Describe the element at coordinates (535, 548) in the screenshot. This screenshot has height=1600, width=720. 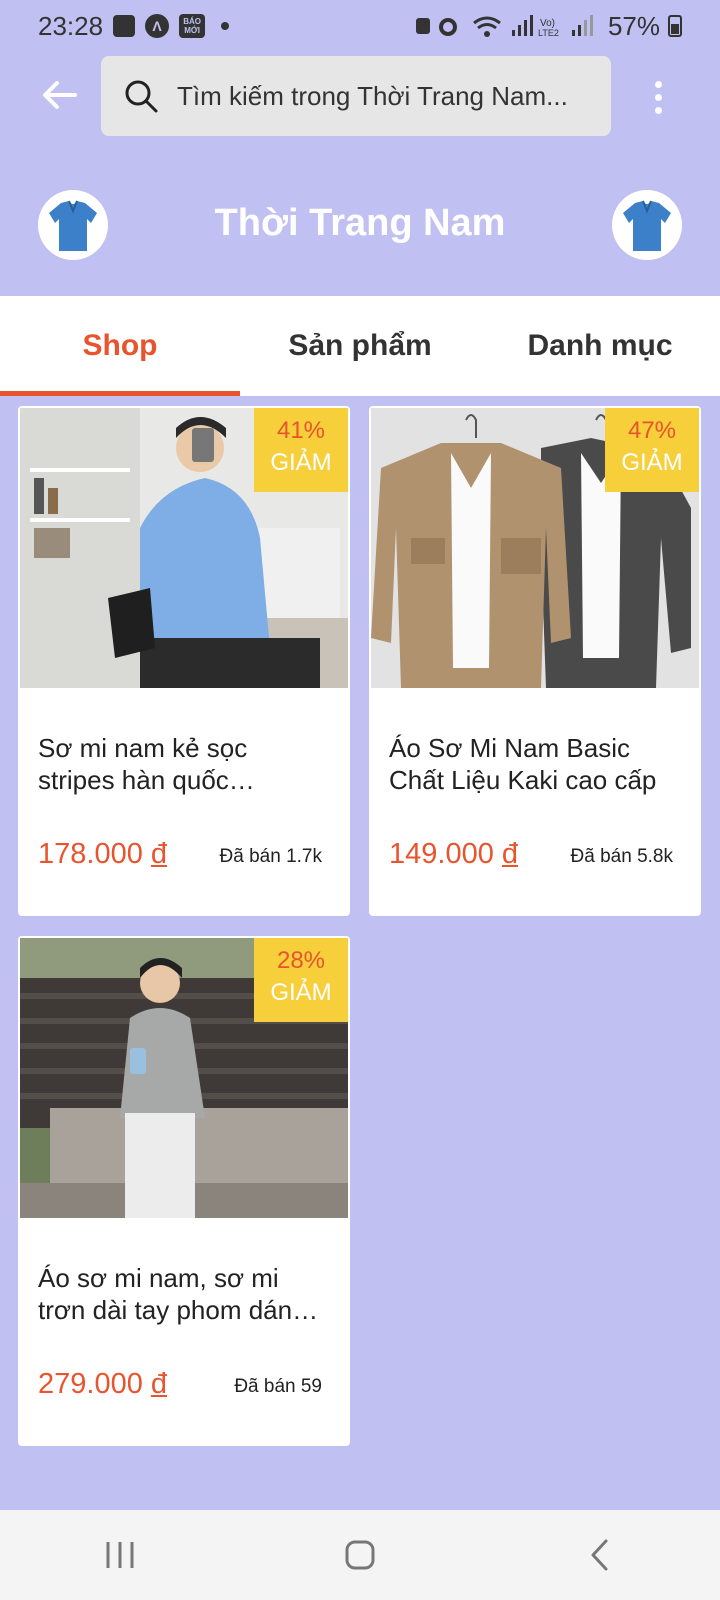
I see `product-image: 47% GIẢM` at that location.